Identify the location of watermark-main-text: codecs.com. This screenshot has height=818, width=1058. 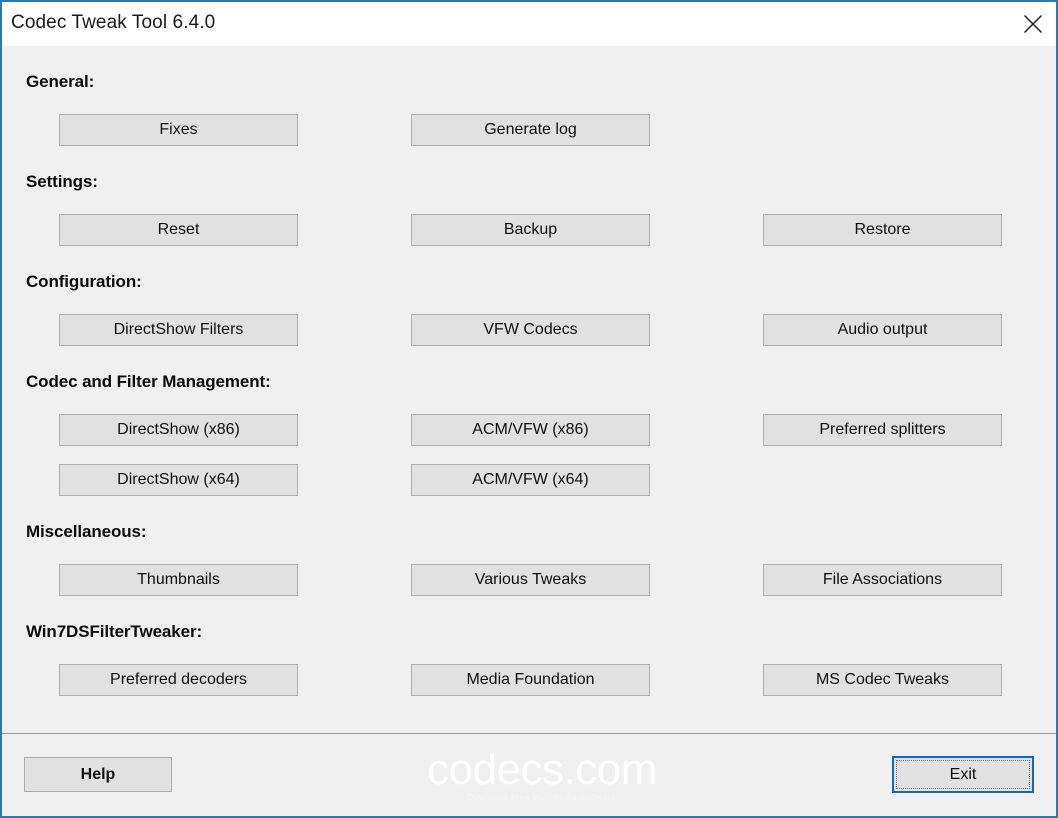
(542, 769).